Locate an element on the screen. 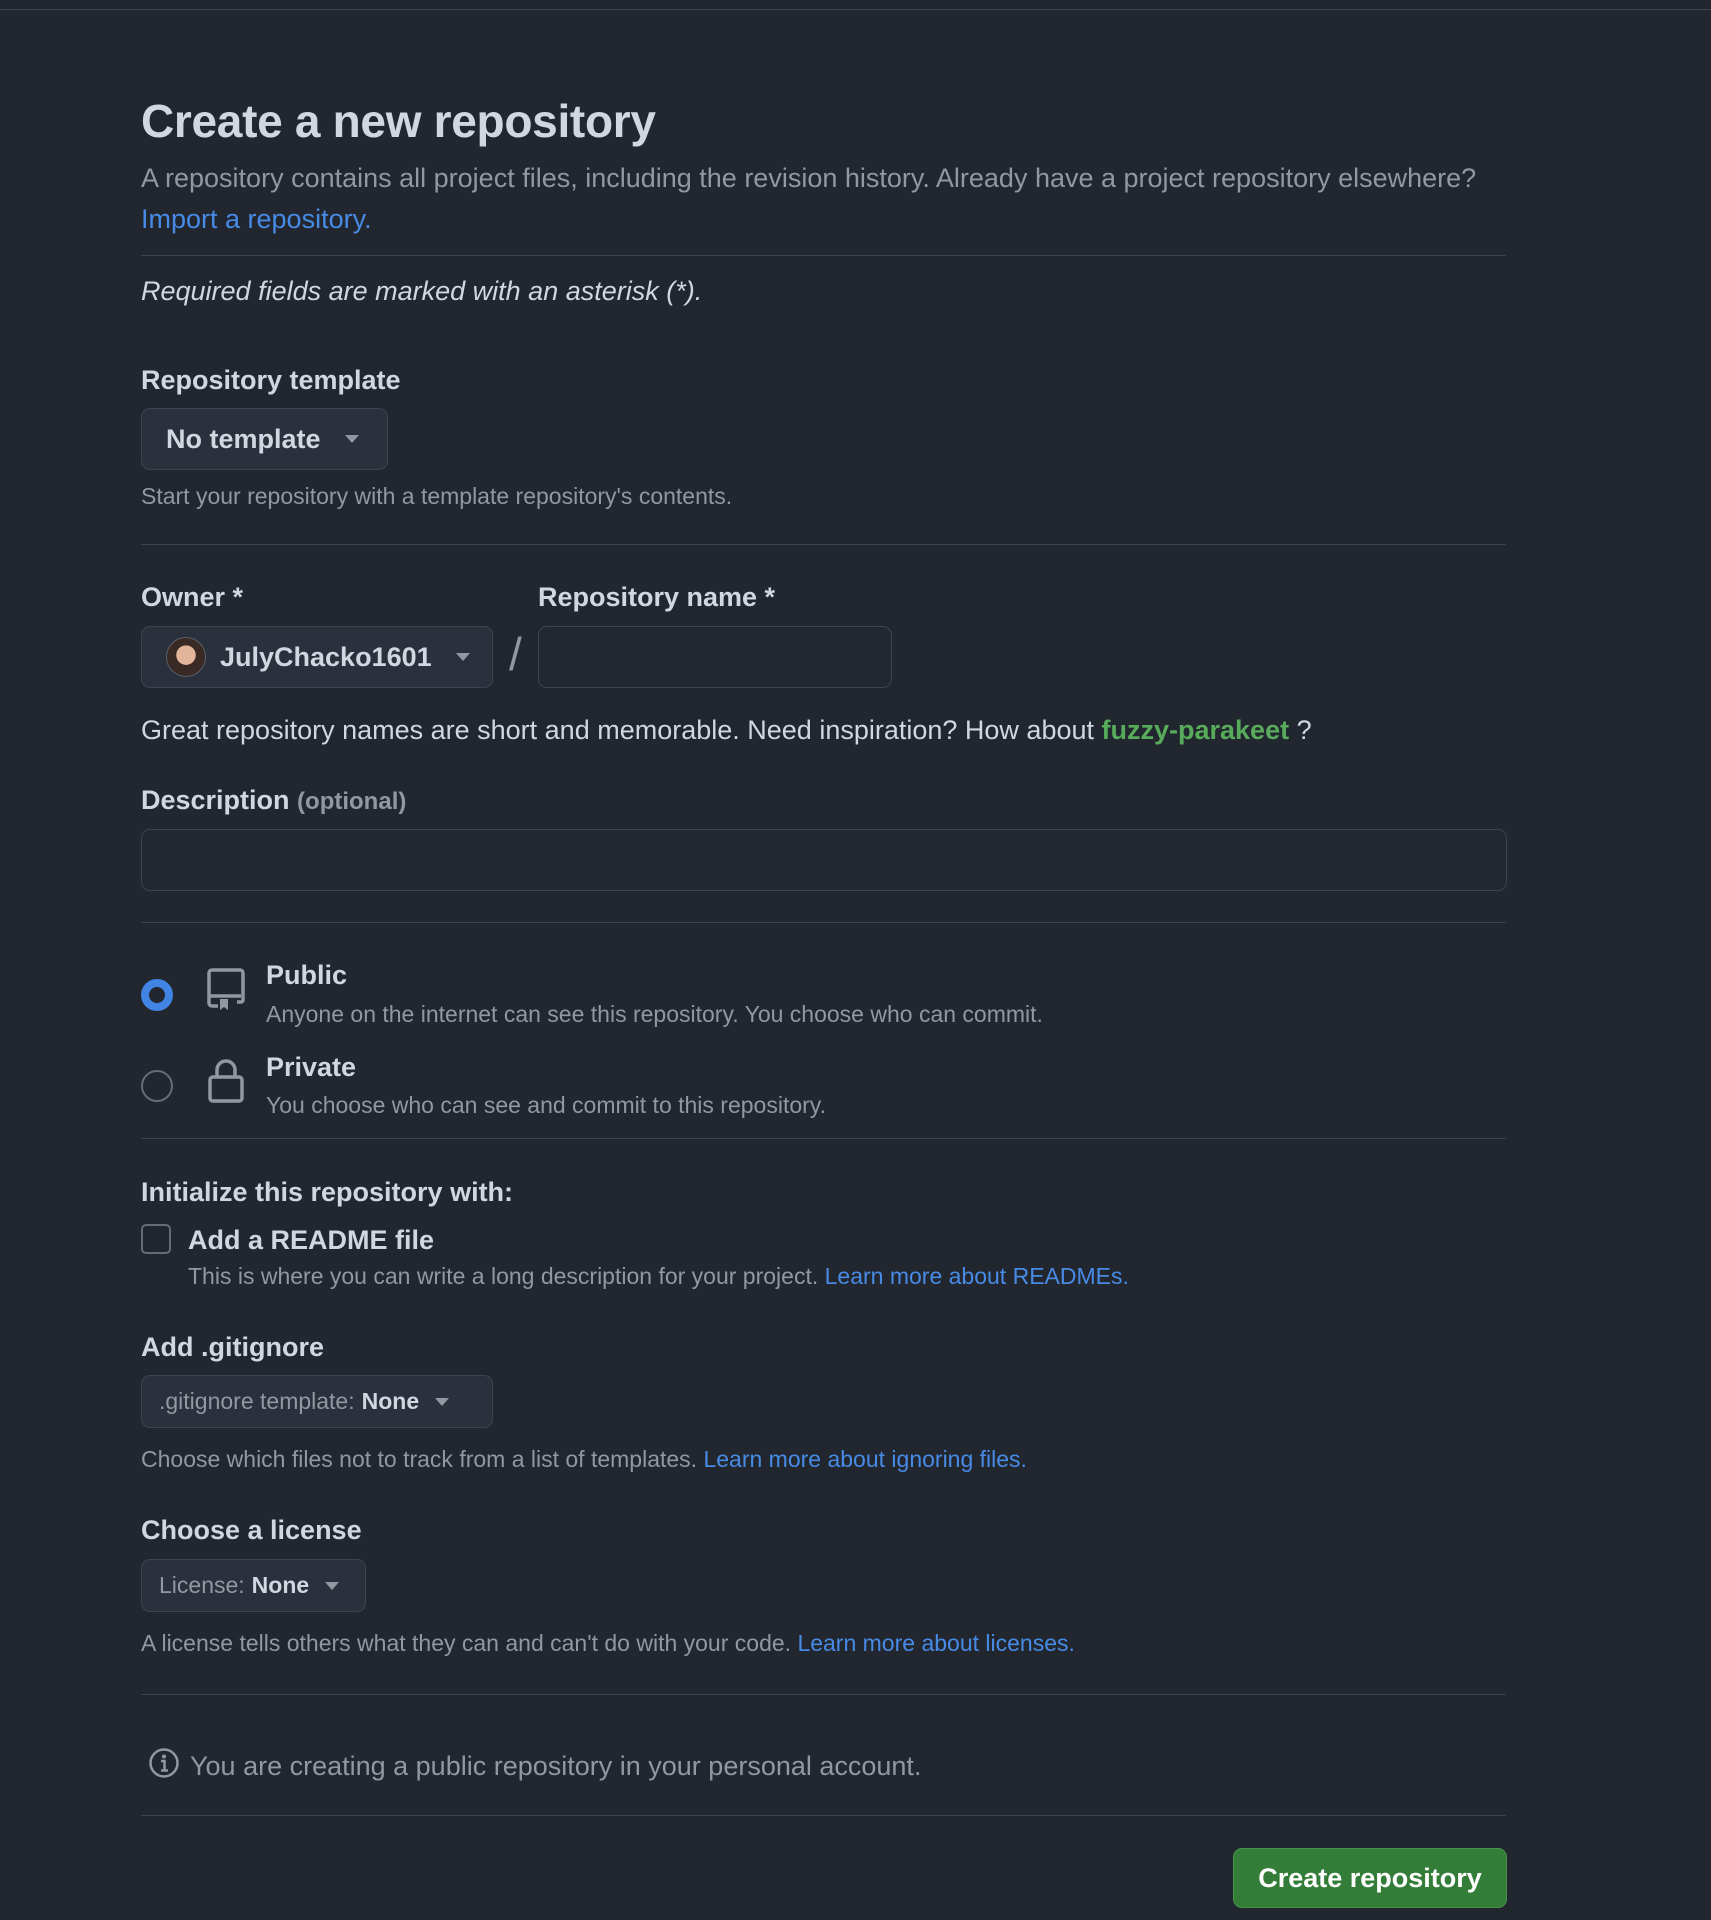 This screenshot has width=1711, height=1920. suggested-name-button: fuzzy-parakeet is located at coordinates (1196, 730).